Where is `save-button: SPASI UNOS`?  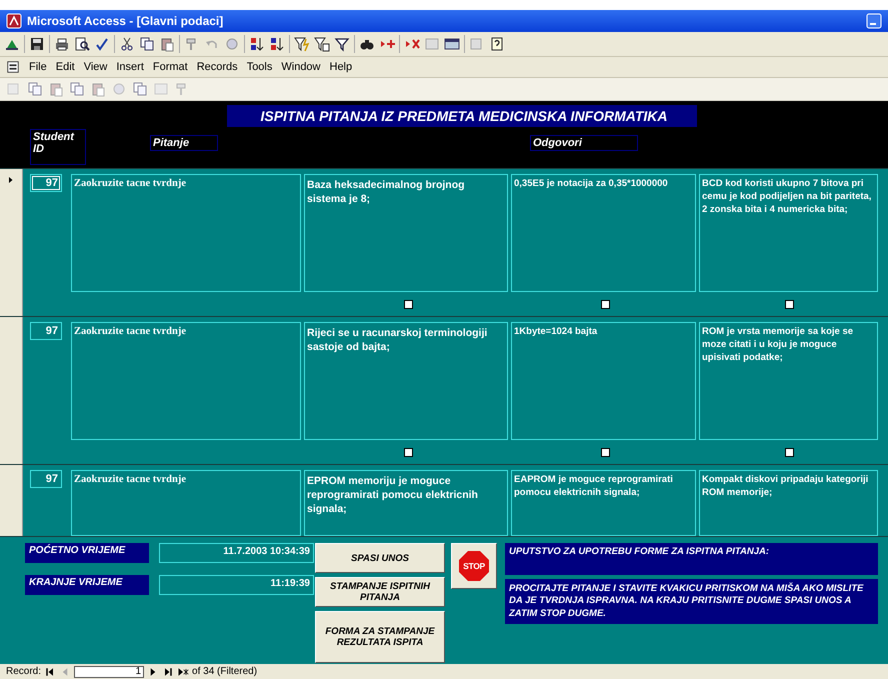
save-button: SPASI UNOS is located at coordinates (380, 558).